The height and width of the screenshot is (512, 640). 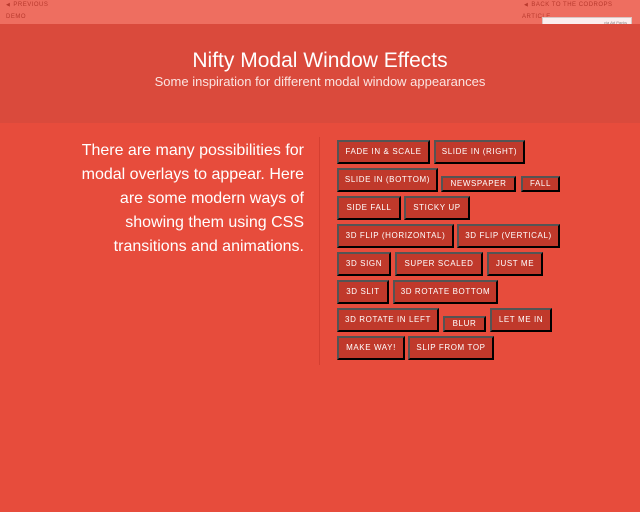 What do you see at coordinates (31, 5) in the screenshot?
I see `previous-label: Previous` at bounding box center [31, 5].